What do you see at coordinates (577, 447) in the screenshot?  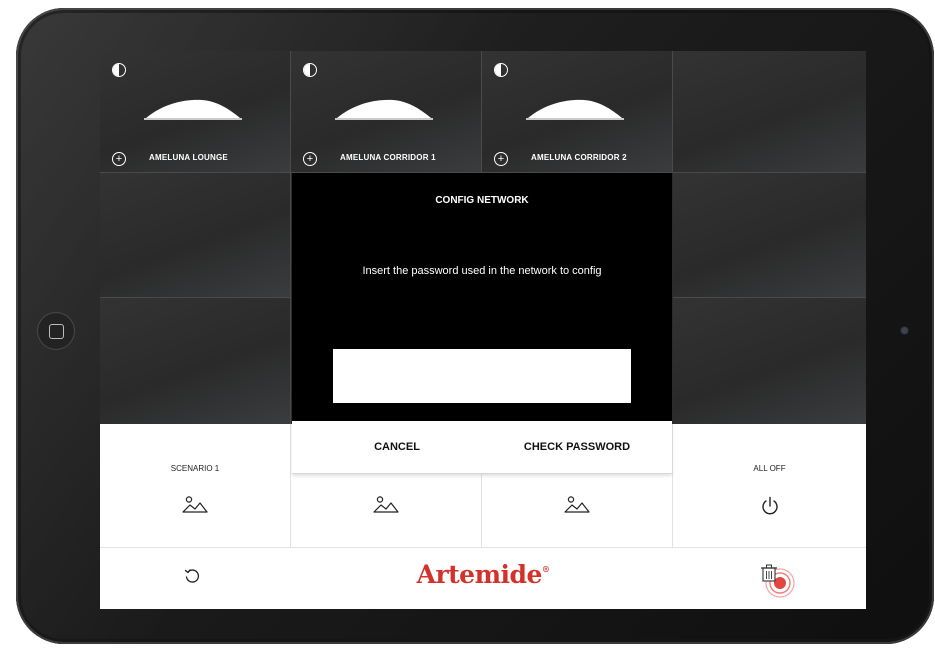 I see `check-password-button: CHECK PASSWORD` at bounding box center [577, 447].